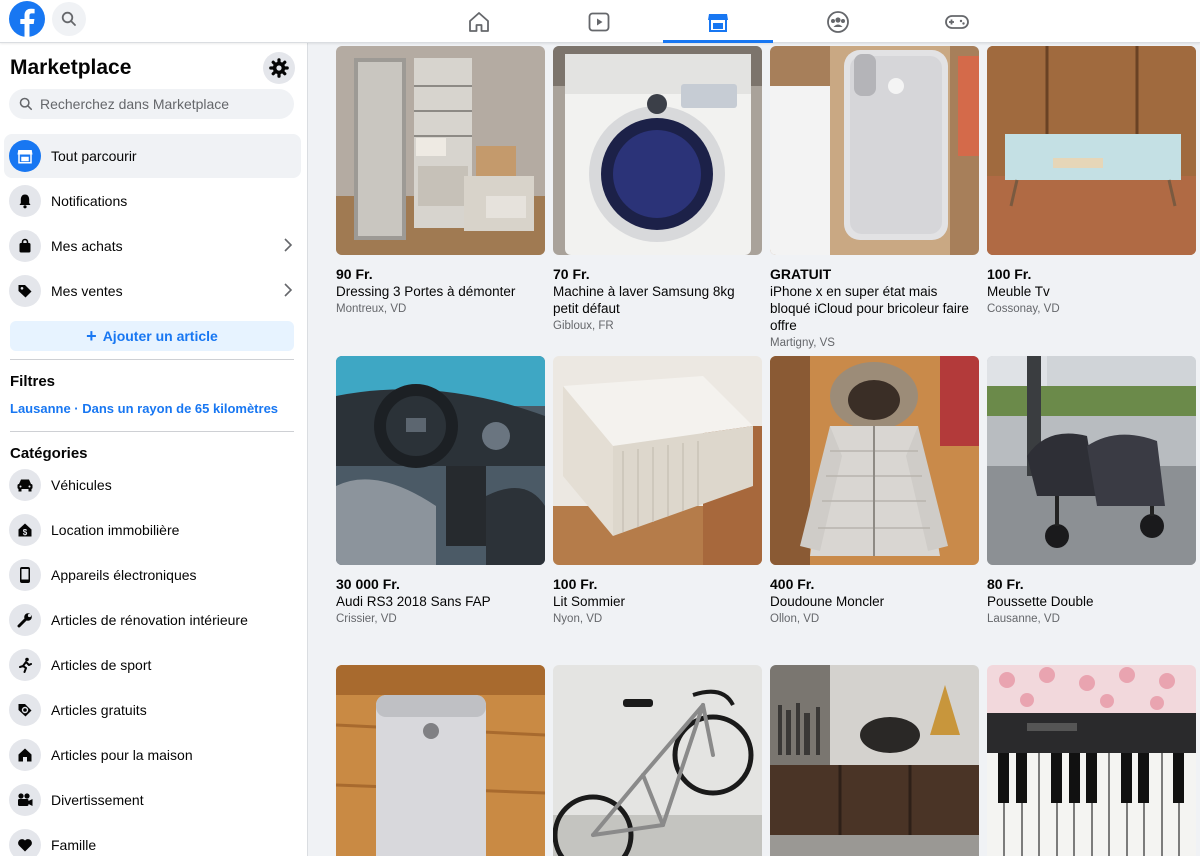 Image resolution: width=1200 pixels, height=856 pixels. I want to click on categories-heading: Catégories, so click(49, 453).